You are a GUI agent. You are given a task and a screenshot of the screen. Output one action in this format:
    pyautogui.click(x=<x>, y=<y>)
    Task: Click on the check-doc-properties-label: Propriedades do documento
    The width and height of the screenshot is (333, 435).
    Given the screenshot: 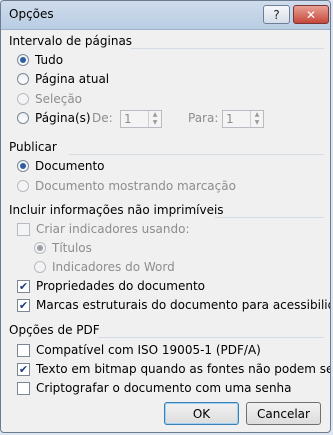 What is the action you would take?
    pyautogui.click(x=121, y=286)
    